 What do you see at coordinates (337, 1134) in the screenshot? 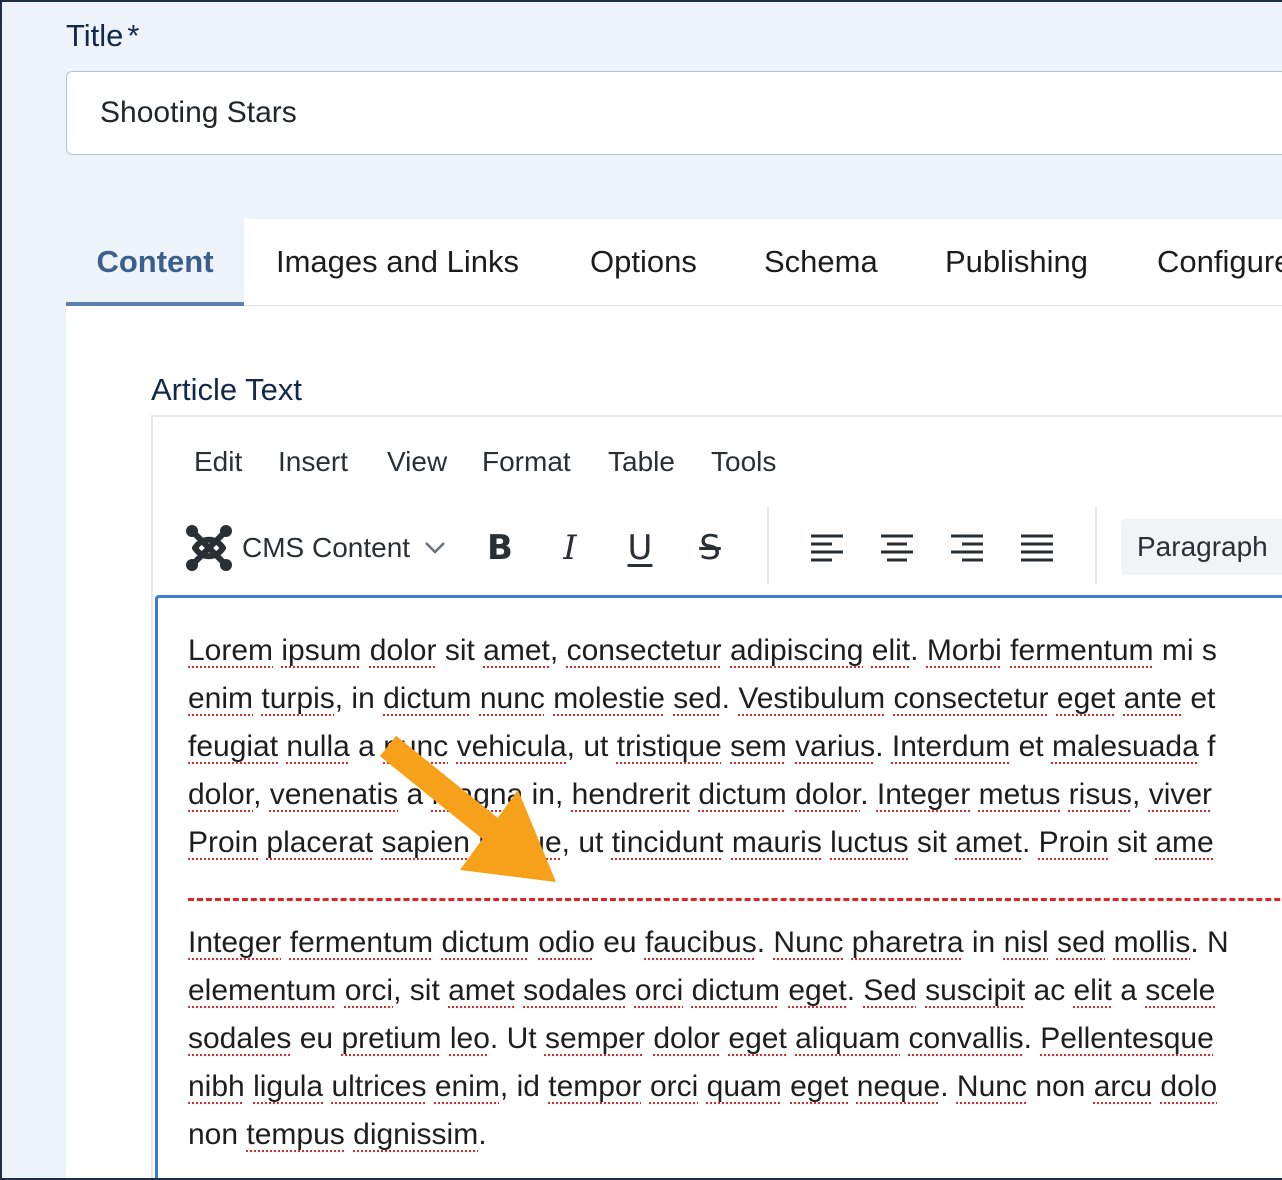
I see `text-line: non tempus dignissim.` at bounding box center [337, 1134].